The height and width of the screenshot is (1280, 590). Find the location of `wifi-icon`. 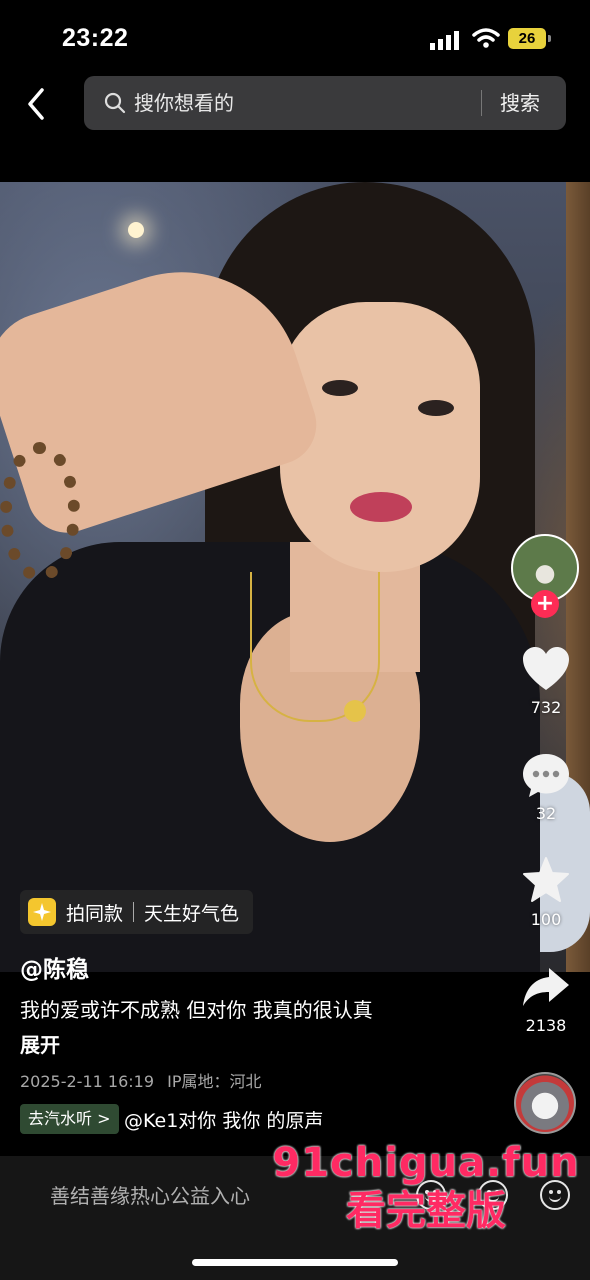

wifi-icon is located at coordinates (486, 38).